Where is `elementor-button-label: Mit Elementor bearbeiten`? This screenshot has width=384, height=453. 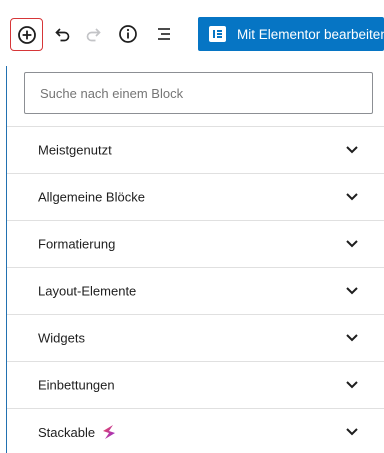 elementor-button-label: Mit Elementor bearbeiten is located at coordinates (310, 34).